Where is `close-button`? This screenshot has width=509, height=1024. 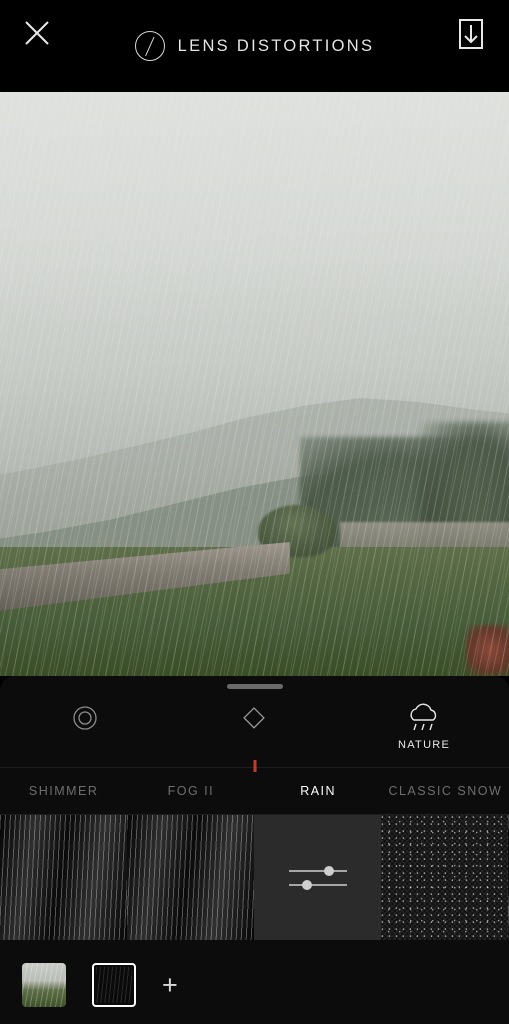
close-button is located at coordinates (37, 33).